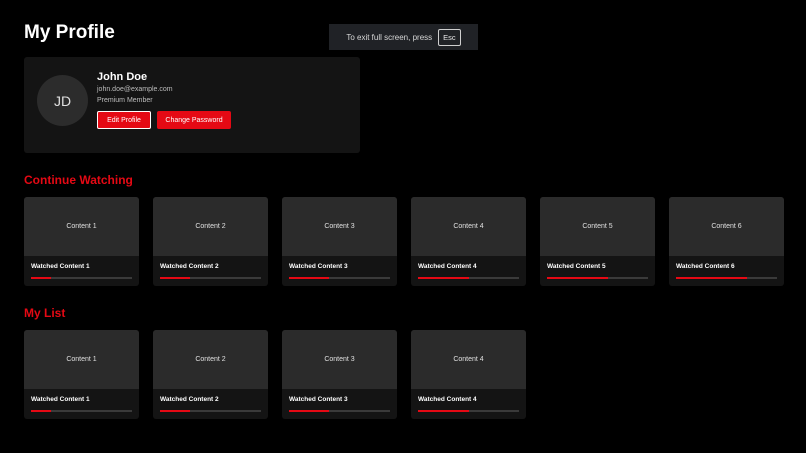  What do you see at coordinates (78, 180) in the screenshot?
I see `continue-watching-heading: Continue Watching` at bounding box center [78, 180].